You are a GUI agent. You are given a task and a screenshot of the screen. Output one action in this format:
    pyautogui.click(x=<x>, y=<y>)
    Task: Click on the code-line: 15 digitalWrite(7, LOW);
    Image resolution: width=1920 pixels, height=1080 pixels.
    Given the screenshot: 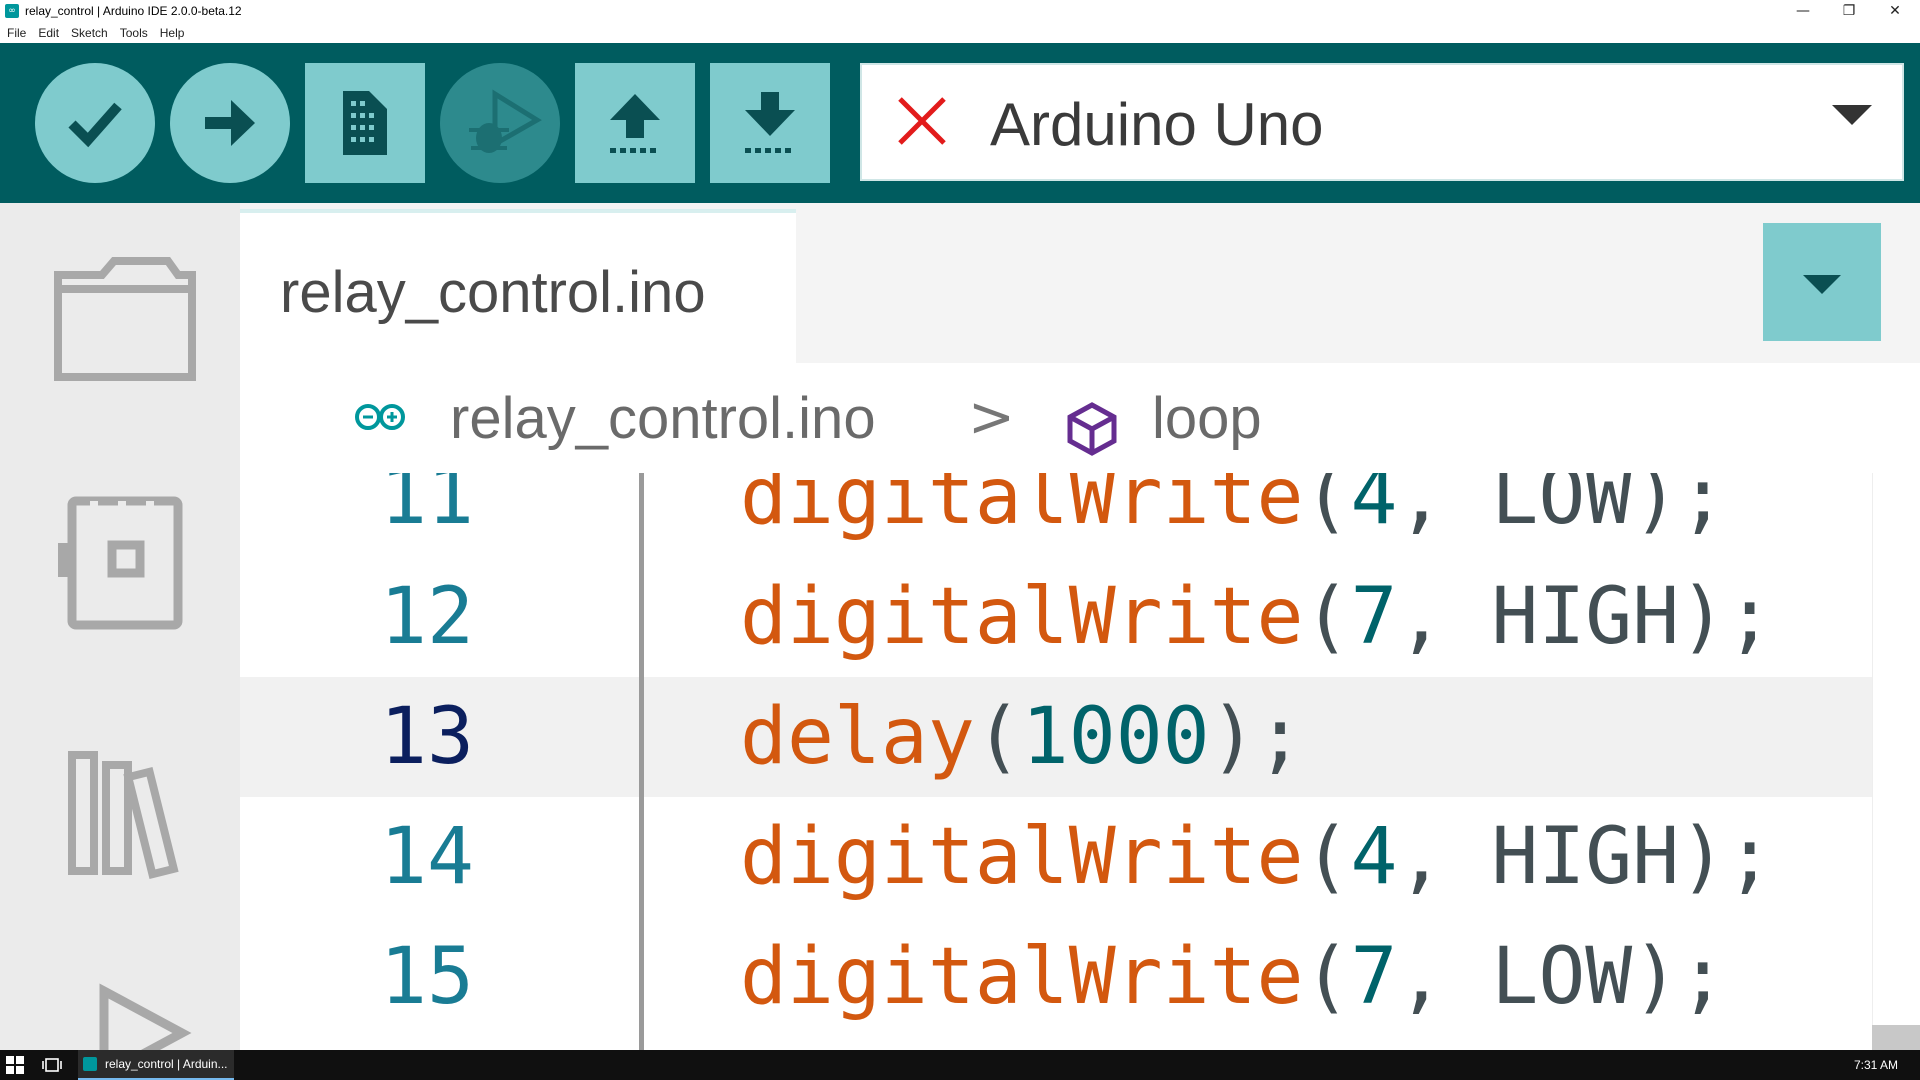 What is the action you would take?
    pyautogui.click(x=1056, y=977)
    